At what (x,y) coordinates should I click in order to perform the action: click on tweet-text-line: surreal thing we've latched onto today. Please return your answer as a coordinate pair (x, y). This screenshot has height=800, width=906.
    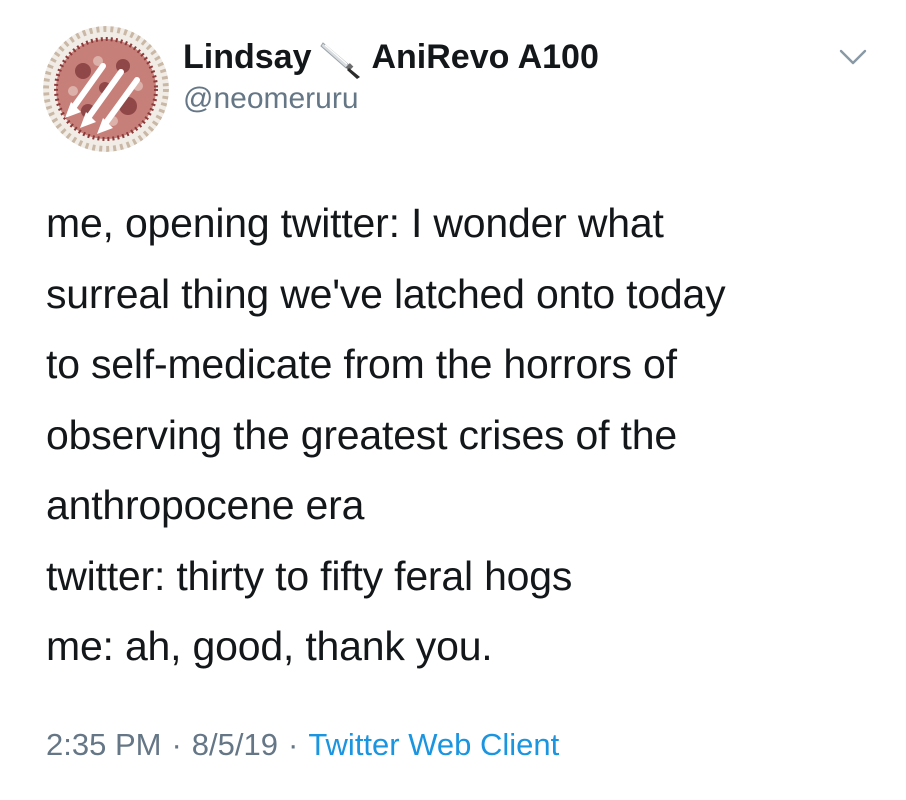
    Looking at the image, I should click on (386, 293).